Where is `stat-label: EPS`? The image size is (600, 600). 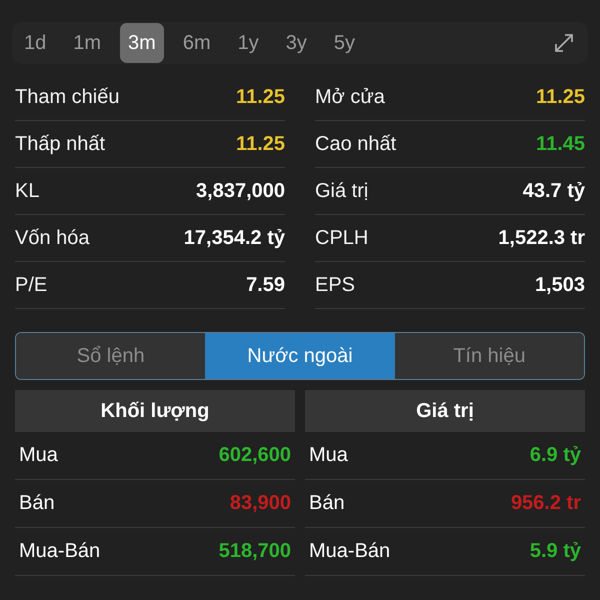
stat-label: EPS is located at coordinates (335, 285).